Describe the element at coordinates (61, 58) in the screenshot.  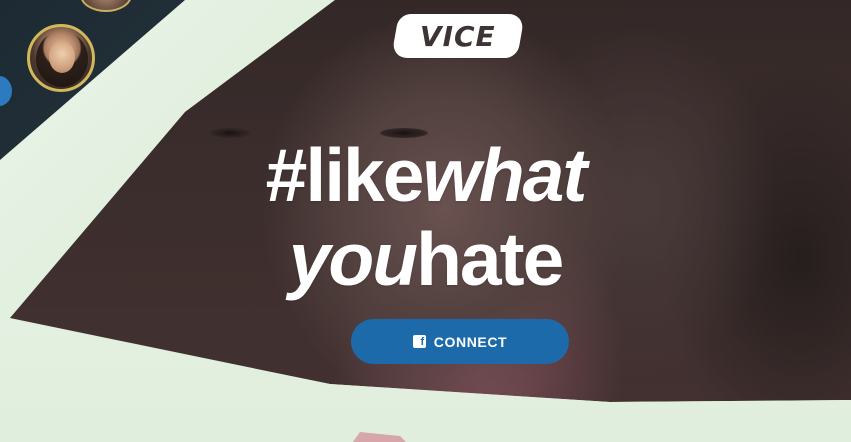
I see `avatar` at that location.